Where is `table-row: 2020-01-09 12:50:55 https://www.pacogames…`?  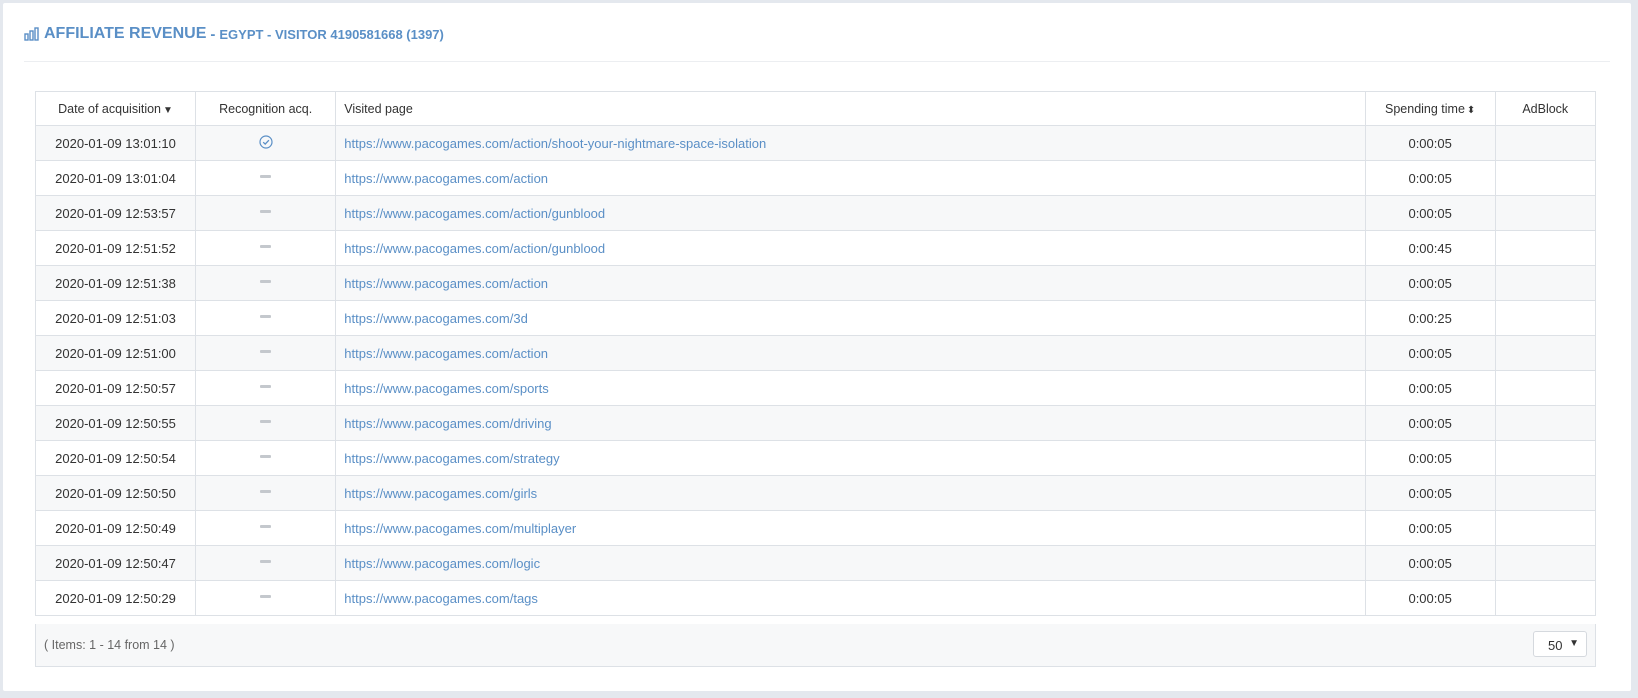
table-row: 2020-01-09 12:50:55 https://www.pacogames… is located at coordinates (815, 423).